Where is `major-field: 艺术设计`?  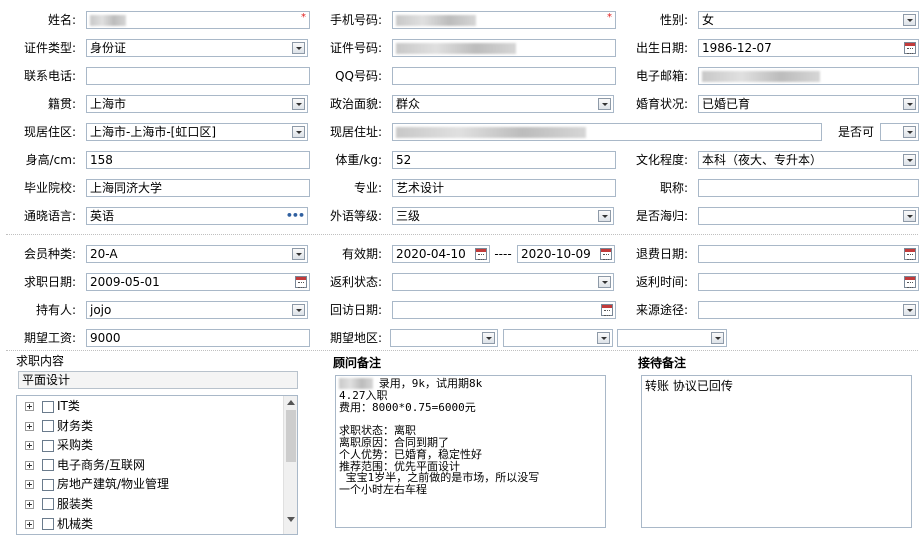
major-field: 艺术设计 is located at coordinates (504, 188).